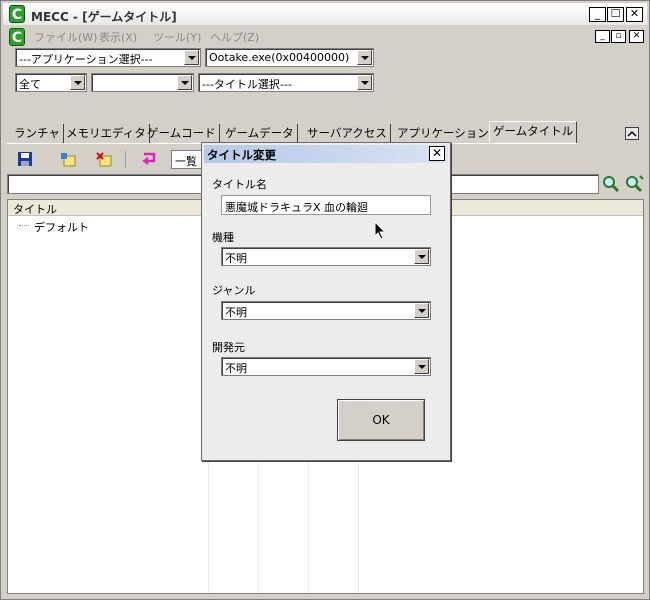  Describe the element at coordinates (182, 133) in the screenshot. I see `tab-game-code: ゲームコード` at that location.